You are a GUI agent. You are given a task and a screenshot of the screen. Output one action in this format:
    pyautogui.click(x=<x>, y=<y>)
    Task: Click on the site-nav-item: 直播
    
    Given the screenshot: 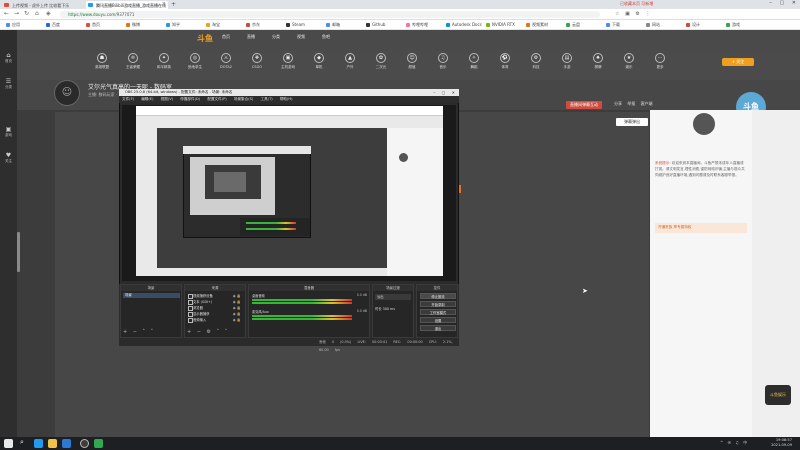 What is the action you would take?
    pyautogui.click(x=251, y=37)
    